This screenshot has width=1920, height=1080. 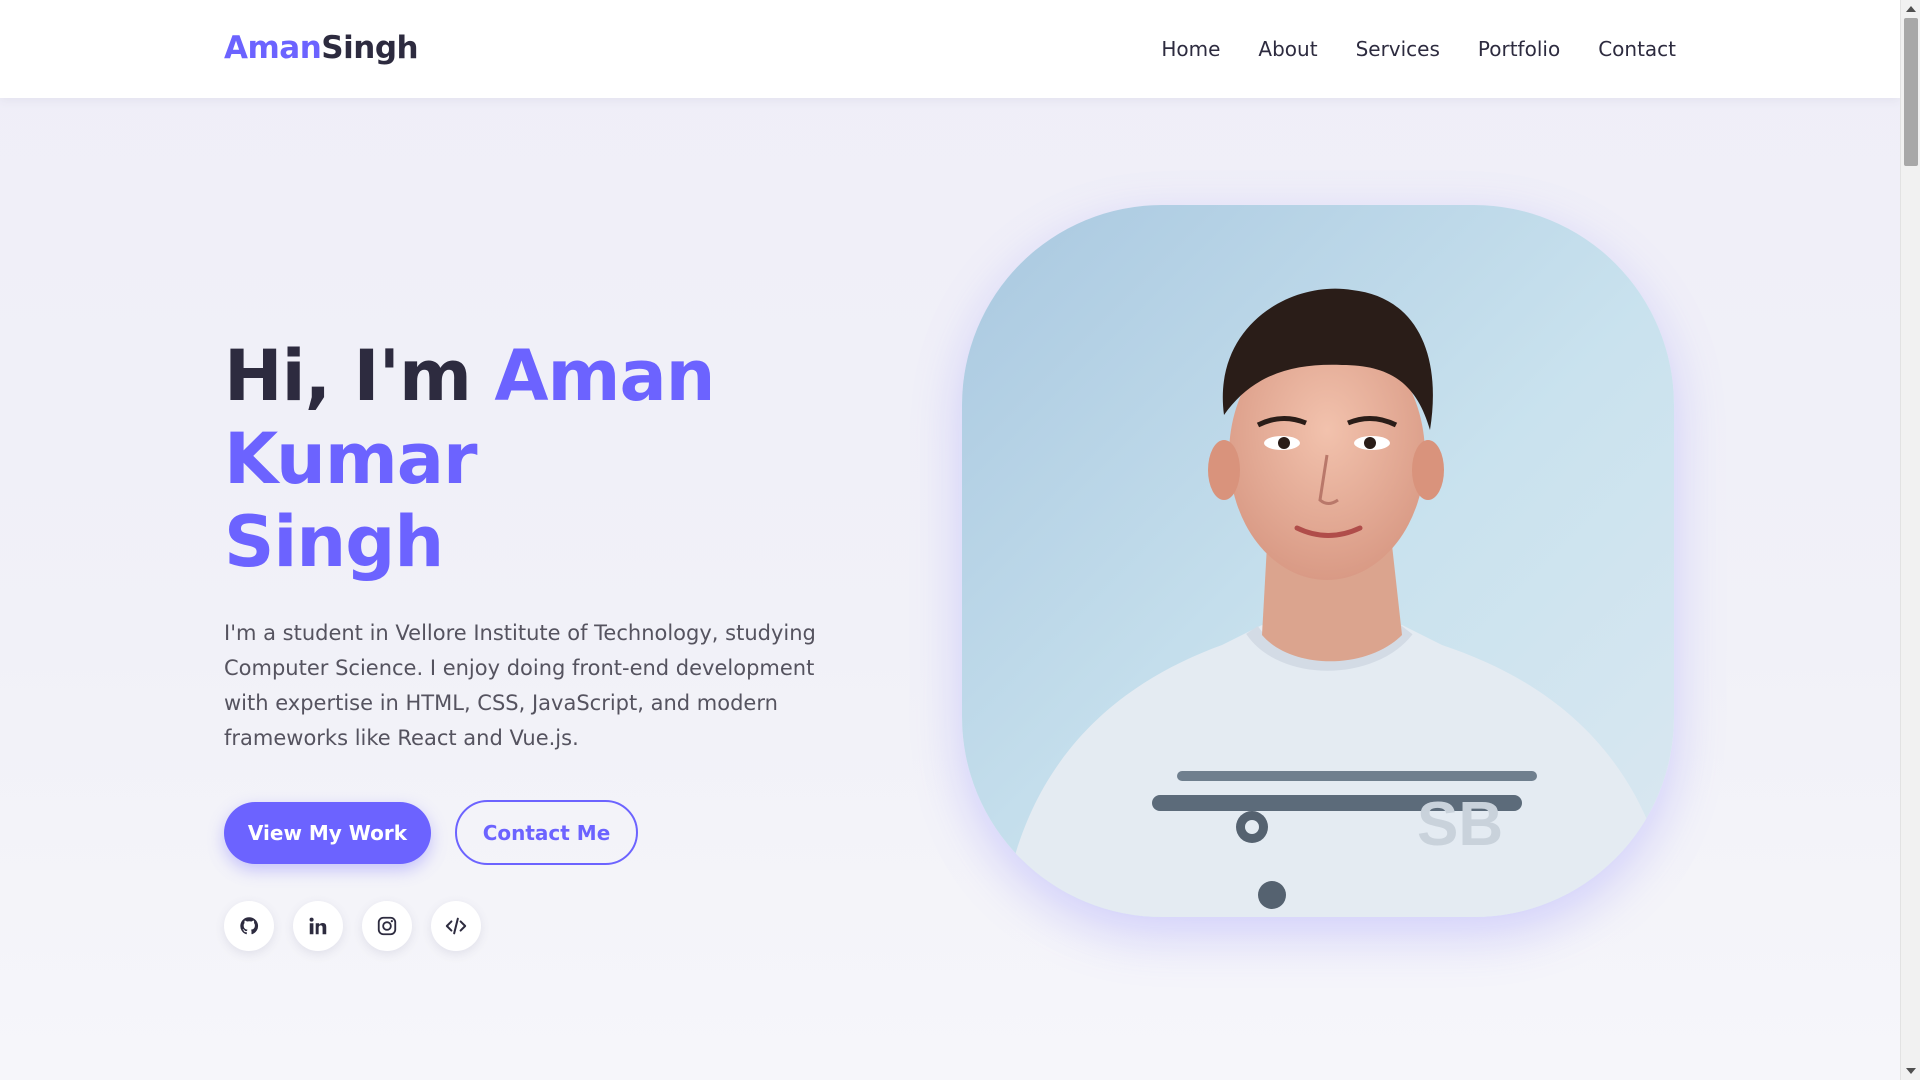 What do you see at coordinates (1398, 49) in the screenshot?
I see `nav-link-services: Services` at bounding box center [1398, 49].